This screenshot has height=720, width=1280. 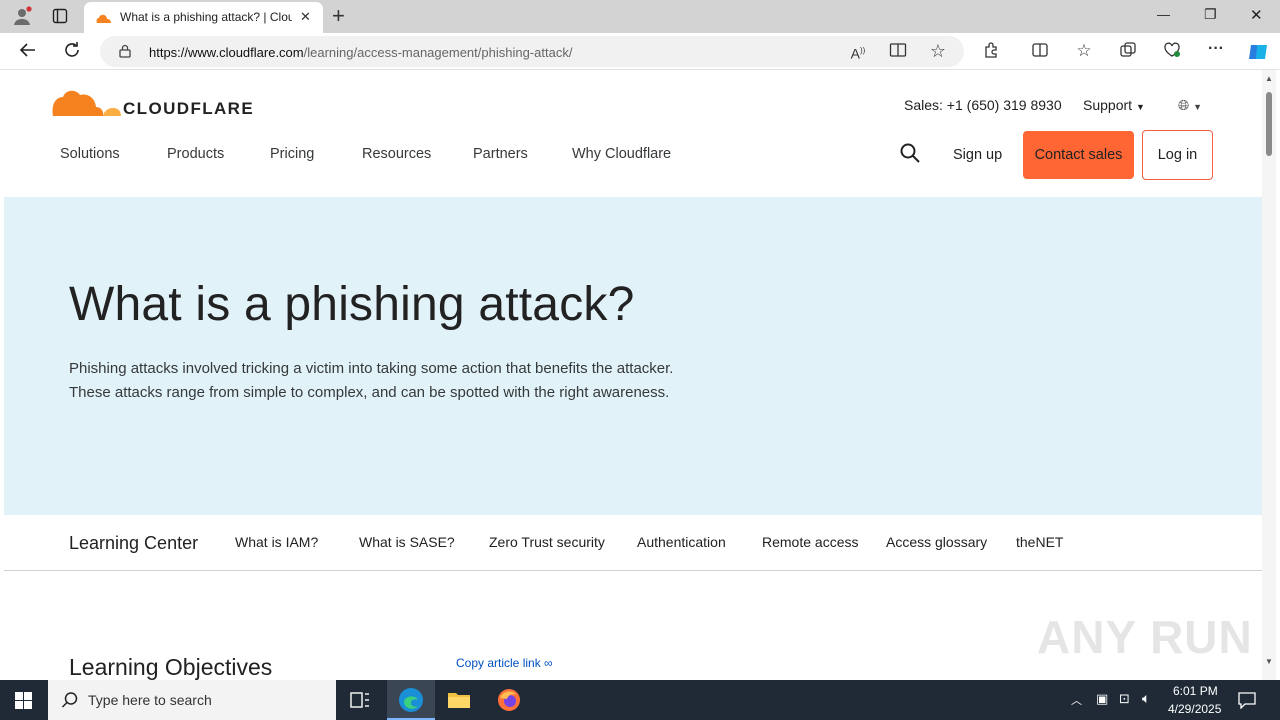 What do you see at coordinates (1172, 51) in the screenshot?
I see `browser-essentials-icon` at bounding box center [1172, 51].